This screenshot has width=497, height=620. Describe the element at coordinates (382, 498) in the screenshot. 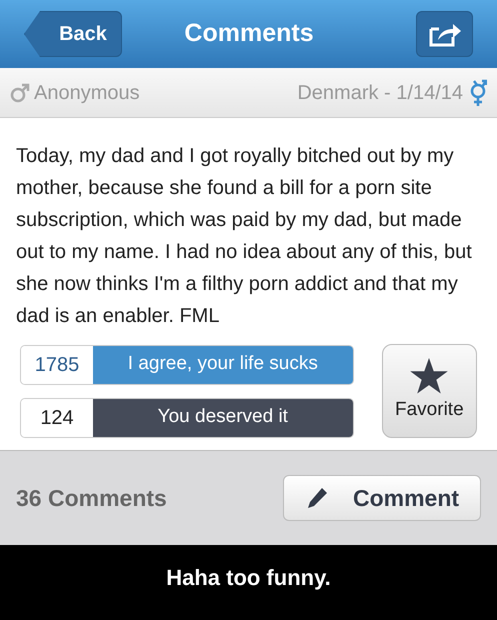

I see `comment-button: Comment` at that location.